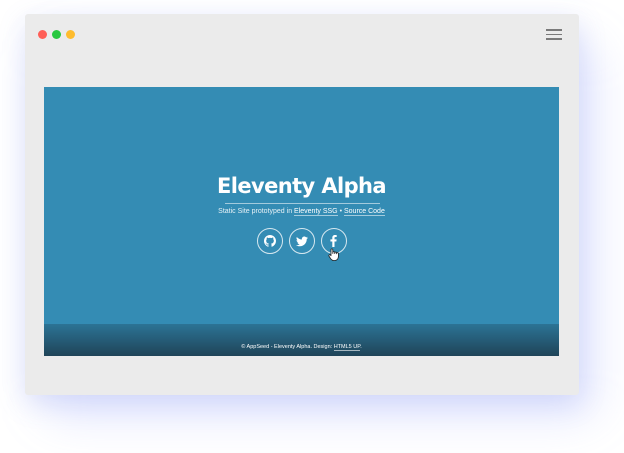 This screenshot has height=453, width=624. I want to click on github-icon, so click(269, 241).